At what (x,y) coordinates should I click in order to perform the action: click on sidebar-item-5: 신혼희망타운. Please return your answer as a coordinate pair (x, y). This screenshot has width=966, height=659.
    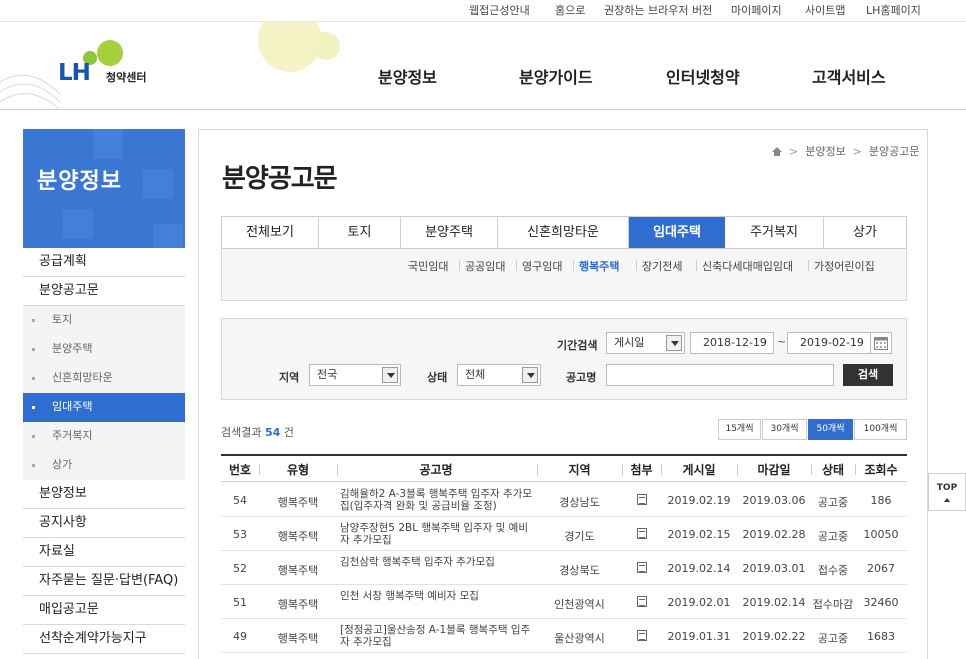
    Looking at the image, I should click on (104, 378).